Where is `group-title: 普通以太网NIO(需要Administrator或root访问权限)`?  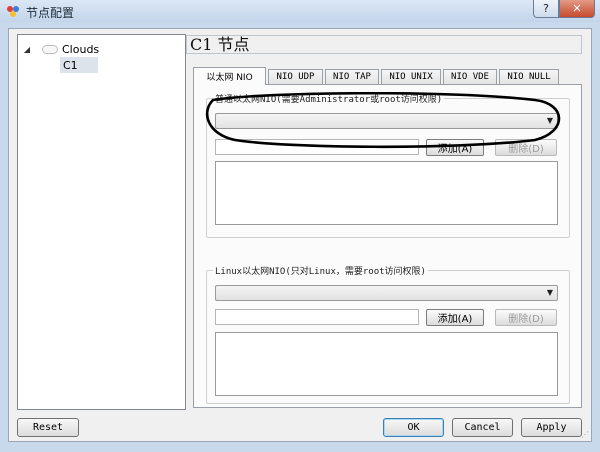
group-title: 普通以太网NIO(需要Administrator或root访问权限) is located at coordinates (329, 98).